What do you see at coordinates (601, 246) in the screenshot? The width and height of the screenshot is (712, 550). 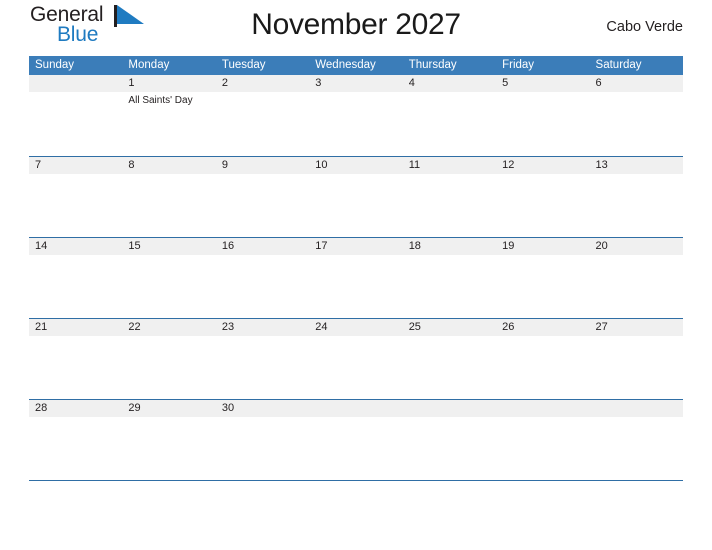 I see `day-number: 20` at bounding box center [601, 246].